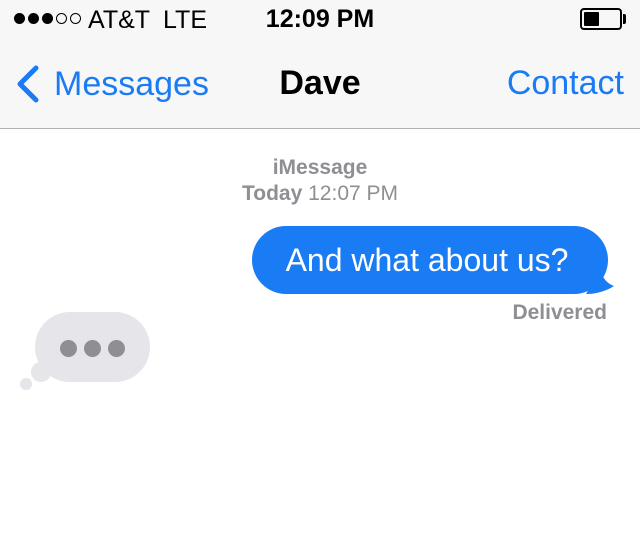  Describe the element at coordinates (427, 260) in the screenshot. I see `sent-message-text: And what about us?` at that location.